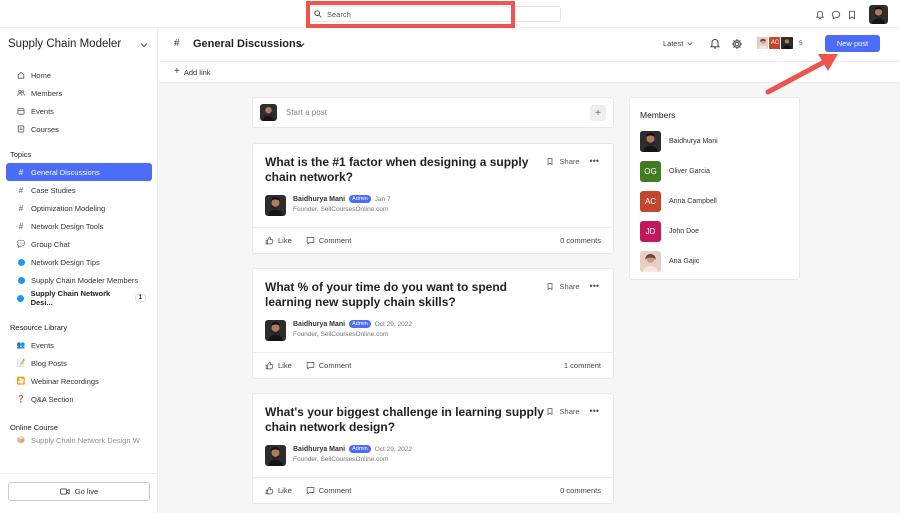 This screenshot has width=900, height=513. I want to click on bell-icon, so click(820, 15).